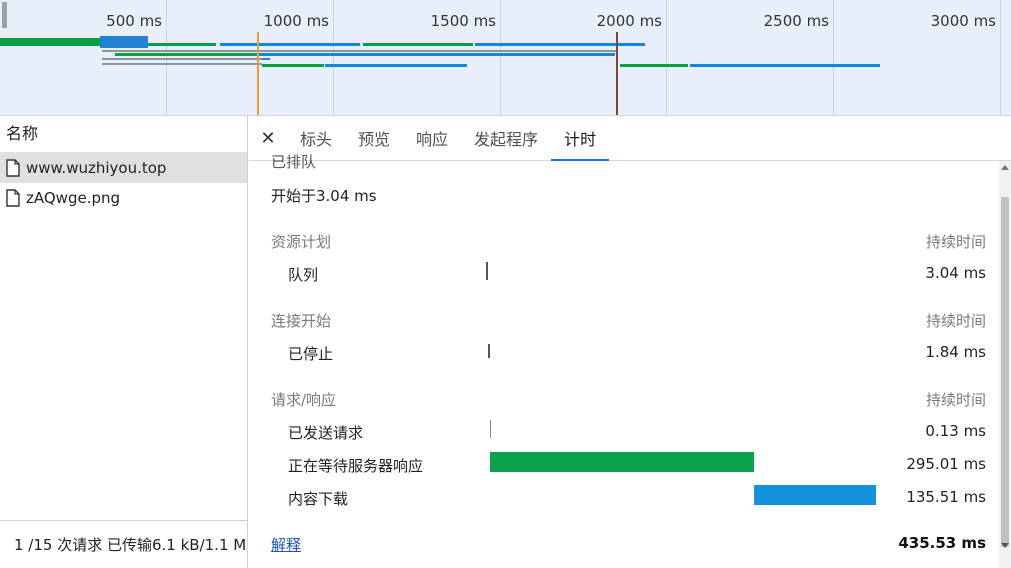  What do you see at coordinates (463, 21) in the screenshot?
I see `tick-label: 1500 ms` at bounding box center [463, 21].